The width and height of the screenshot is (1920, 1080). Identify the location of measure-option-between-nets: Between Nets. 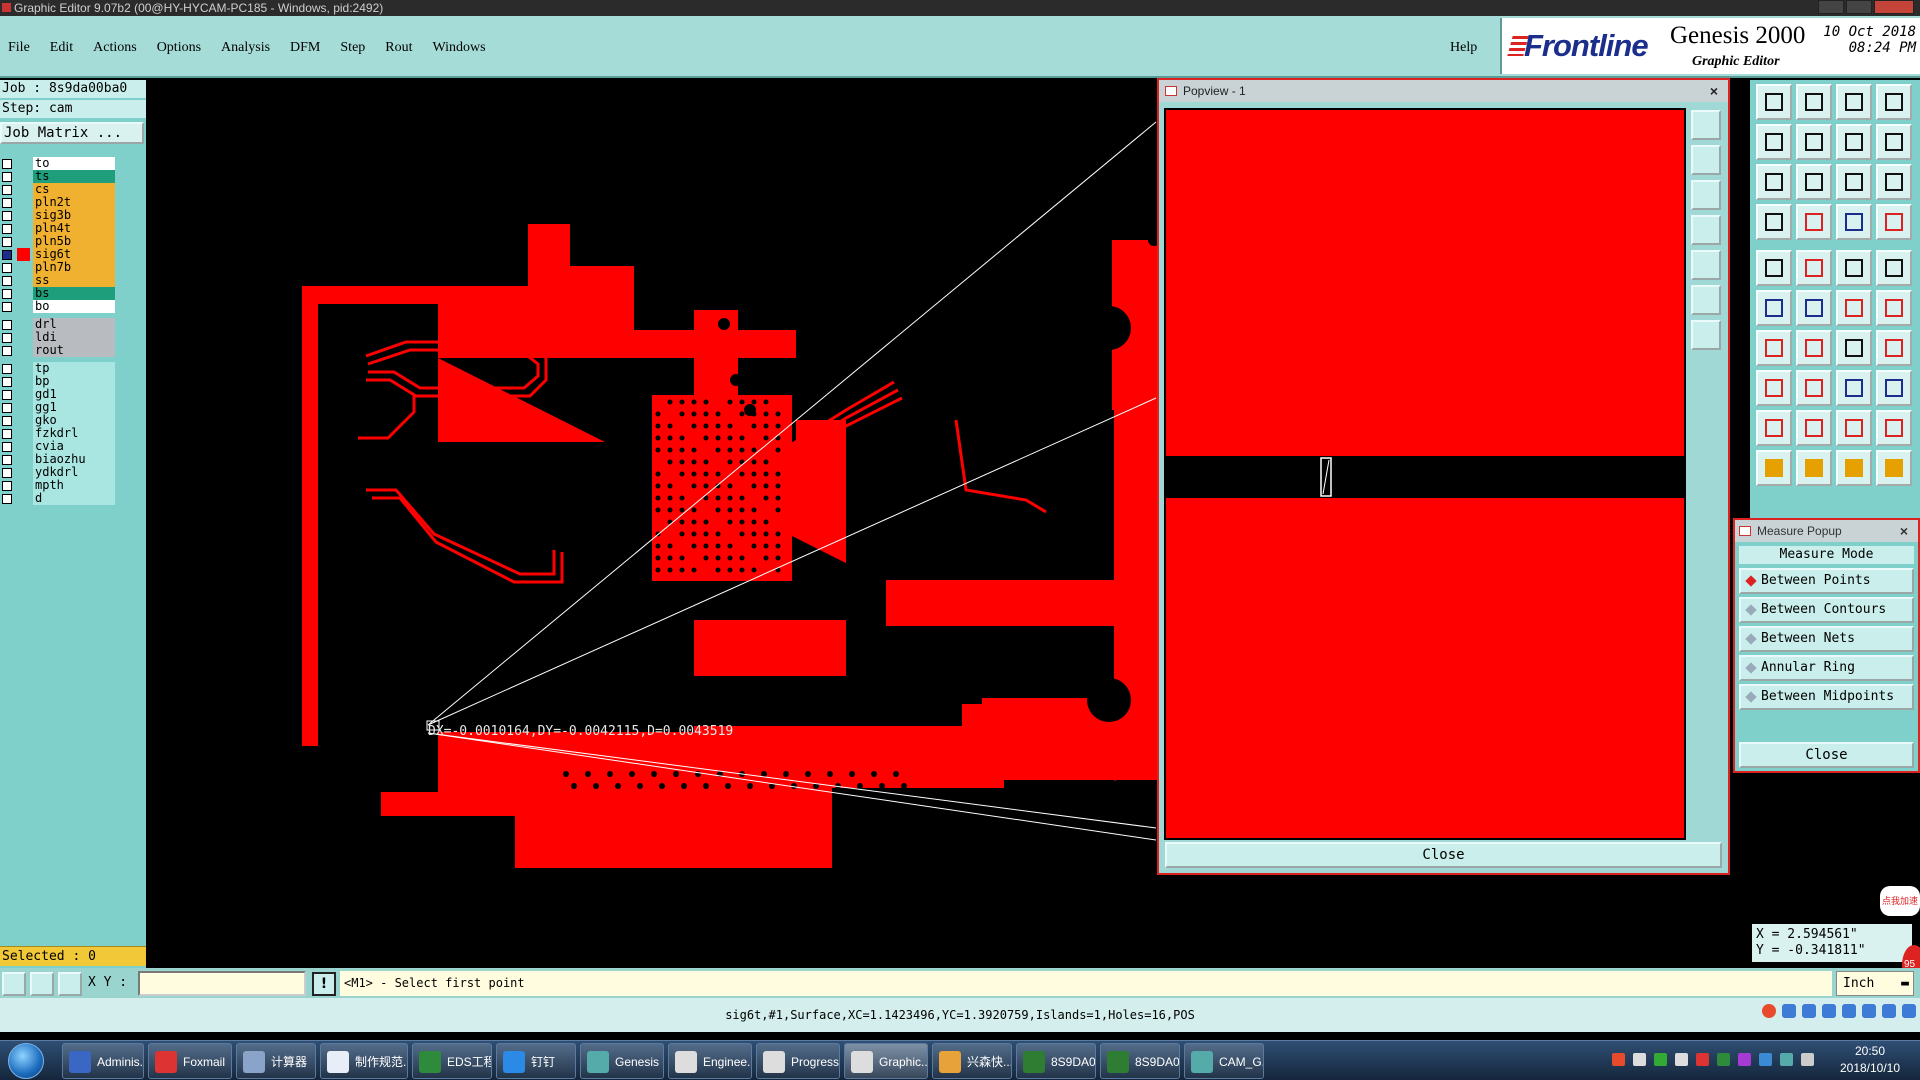
(1826, 639).